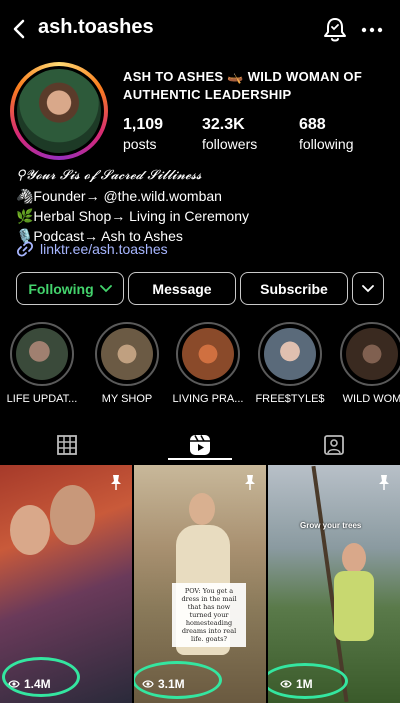  What do you see at coordinates (229, 134) in the screenshot?
I see `followers-count: 32.3K followers` at bounding box center [229, 134].